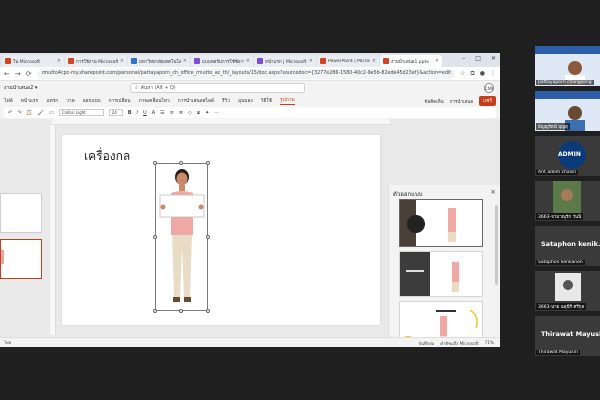 The width and height of the screenshot is (600, 400). What do you see at coordinates (221, 122) in the screenshot?
I see `horizontal-ruler` at bounding box center [221, 122].